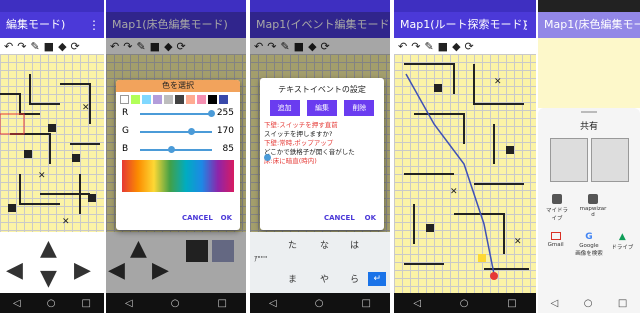 The width and height of the screenshot is (640, 313). Describe the element at coordinates (36, 24) in the screenshot. I see `page-title: 編集モード)` at that location.